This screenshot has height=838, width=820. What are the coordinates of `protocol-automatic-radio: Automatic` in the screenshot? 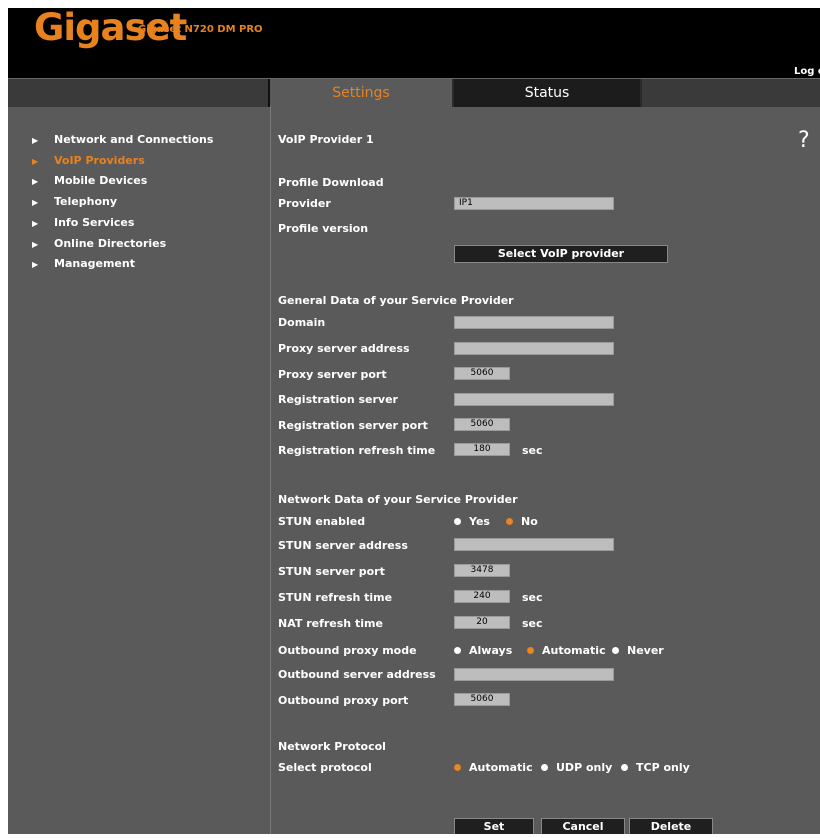 It's located at (493, 767).